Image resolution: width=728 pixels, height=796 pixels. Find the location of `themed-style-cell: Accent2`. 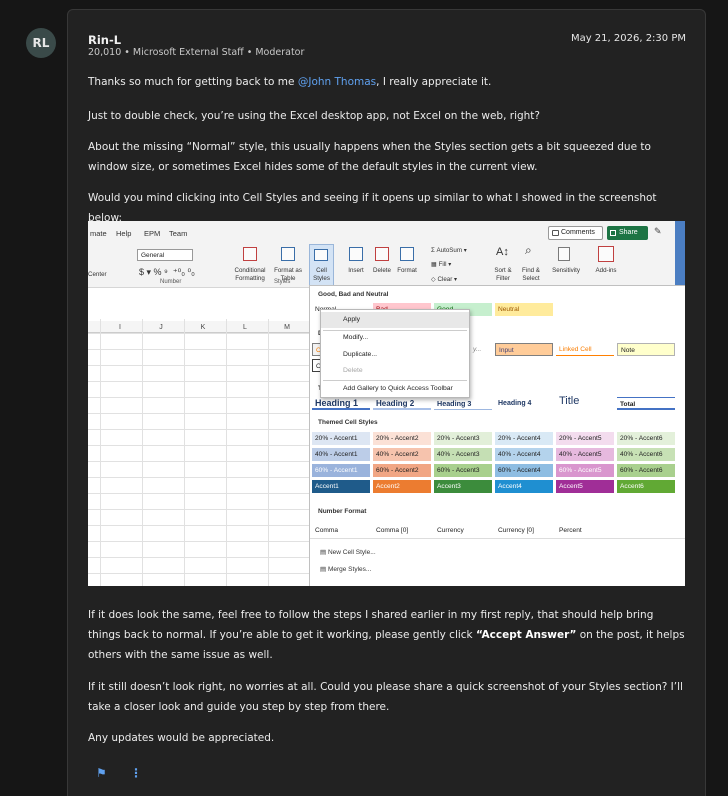

themed-style-cell: Accent2 is located at coordinates (402, 486).